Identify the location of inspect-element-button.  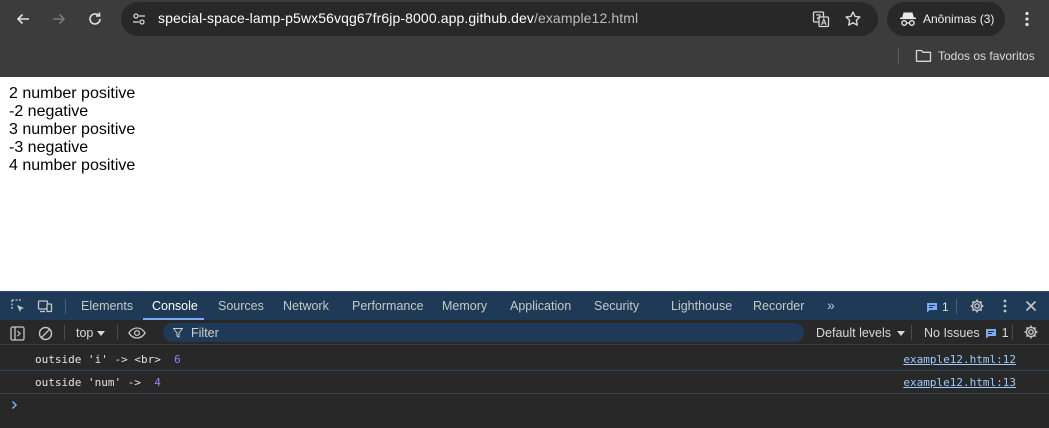
(18, 306).